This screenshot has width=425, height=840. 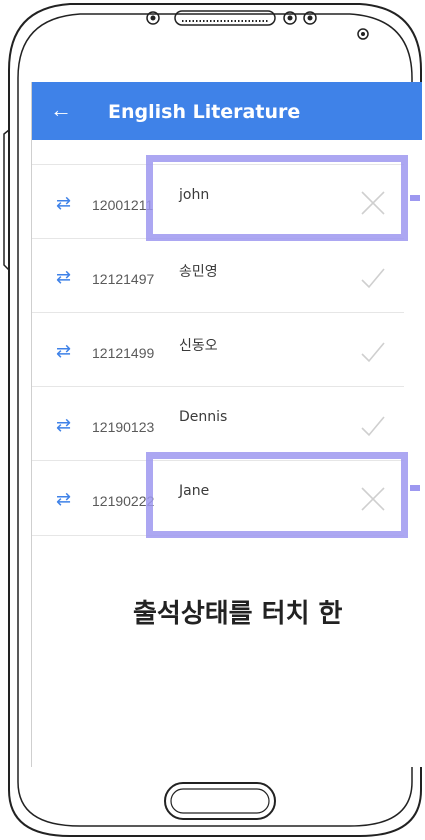 I want to click on student-id: 12190222, so click(x=123, y=501).